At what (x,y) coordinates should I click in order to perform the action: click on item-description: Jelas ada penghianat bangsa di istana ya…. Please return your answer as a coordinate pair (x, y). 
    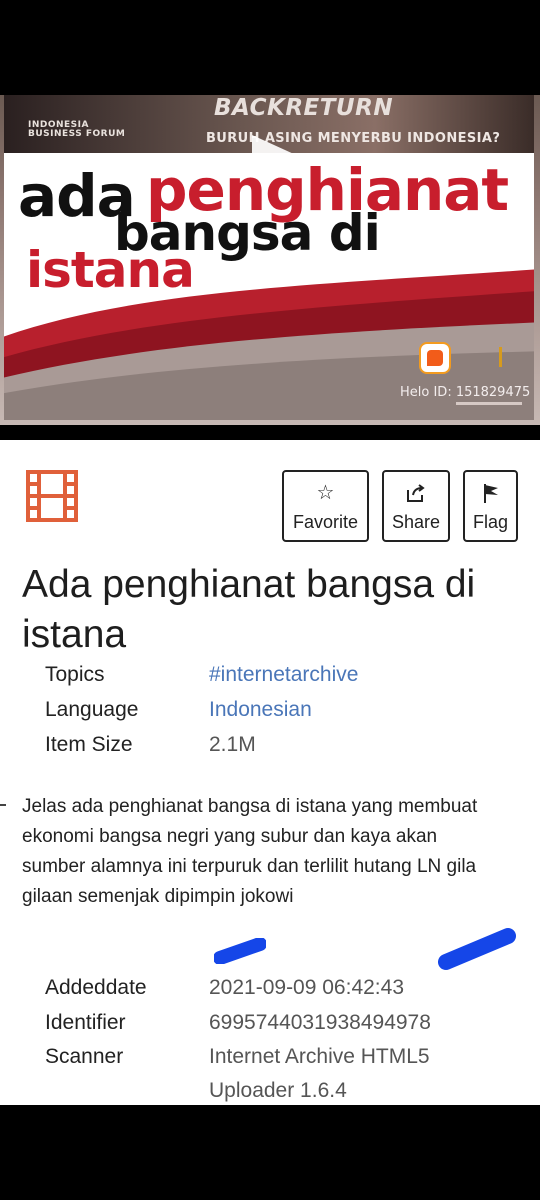
    Looking at the image, I should click on (250, 851).